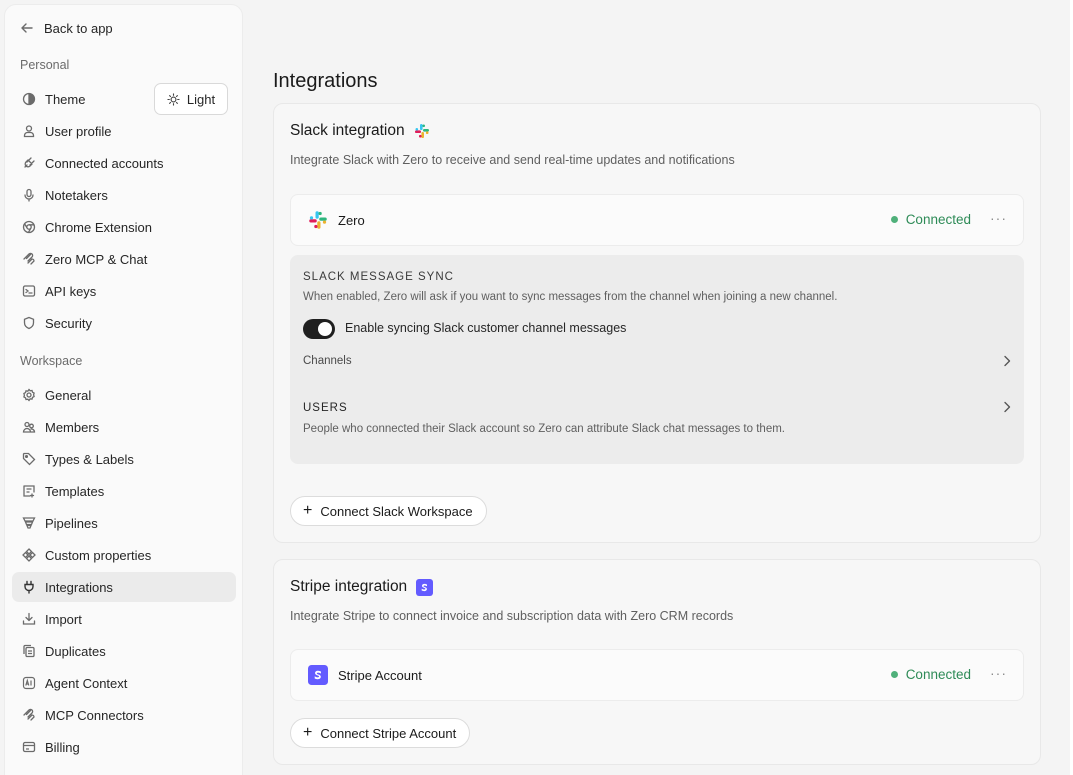 This screenshot has height=775, width=1073. Describe the element at coordinates (28, 195) in the screenshot. I see `microphone-icon` at that location.